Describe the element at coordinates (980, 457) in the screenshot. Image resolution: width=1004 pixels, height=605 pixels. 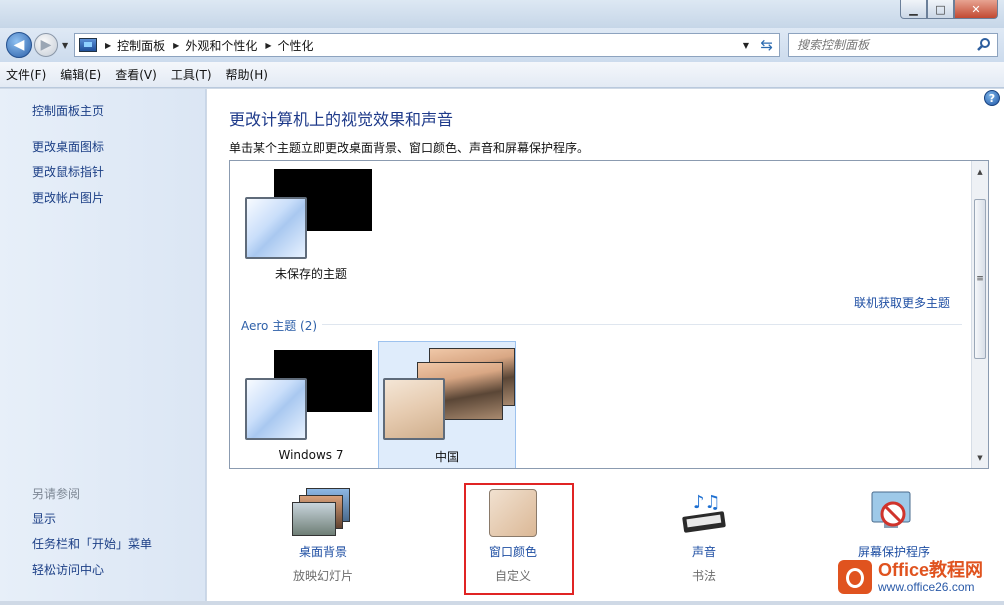
I see `scroll-down-icon: ▼` at that location.